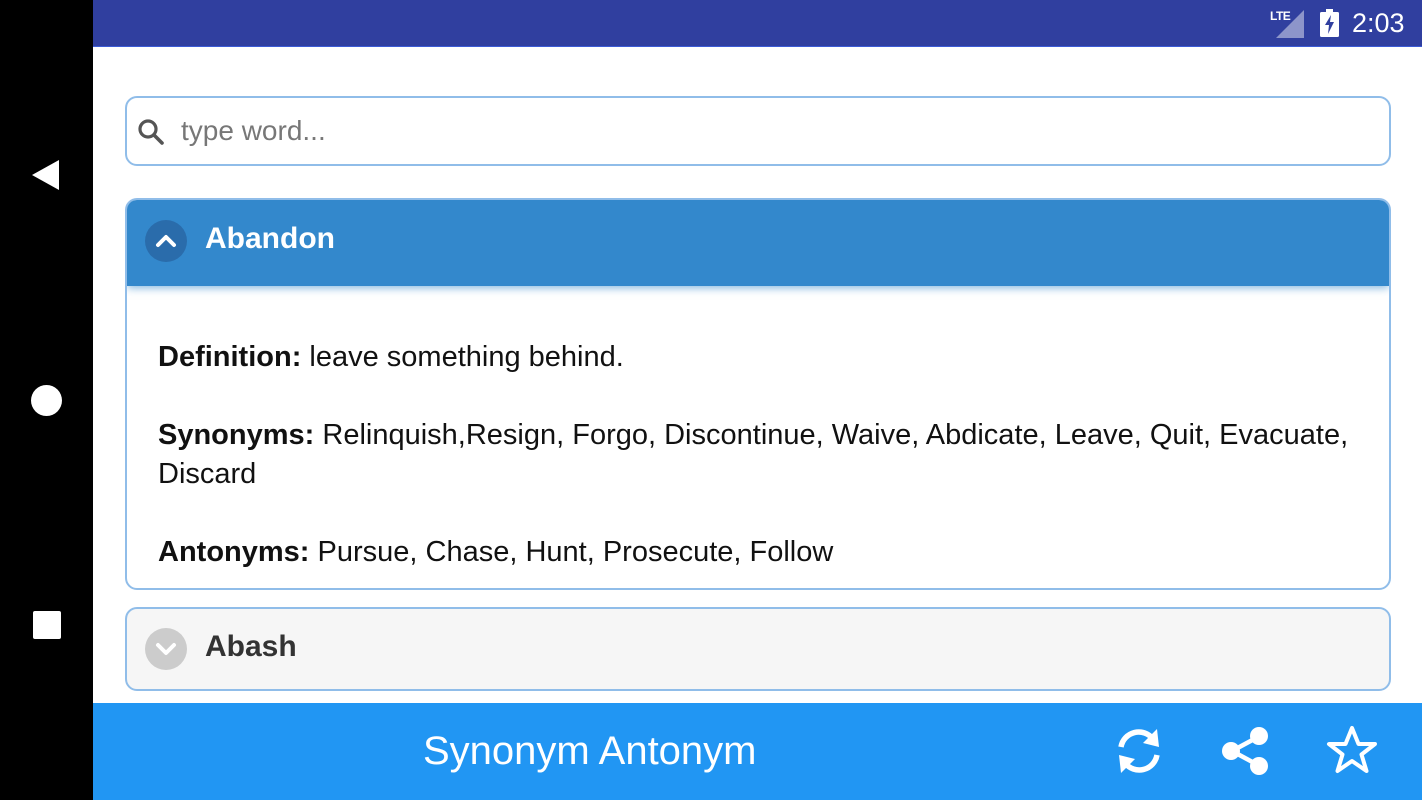 This screenshot has height=800, width=1422. I want to click on share-icon, so click(1246, 751).